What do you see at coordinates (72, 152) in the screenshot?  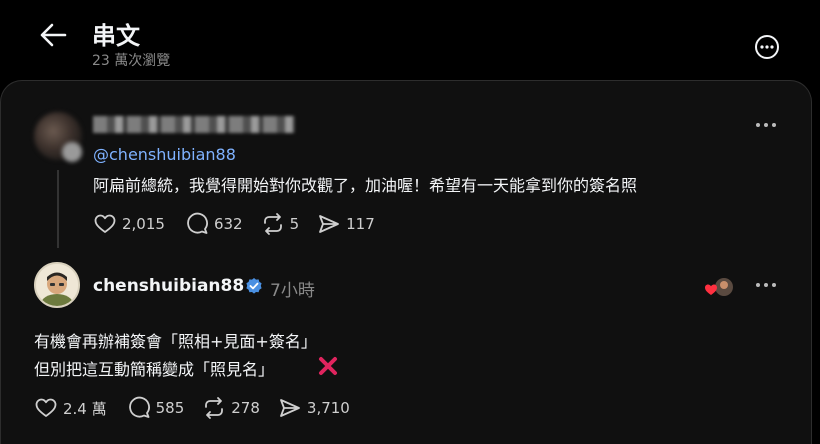 I see `blurred-avatar-badge` at bounding box center [72, 152].